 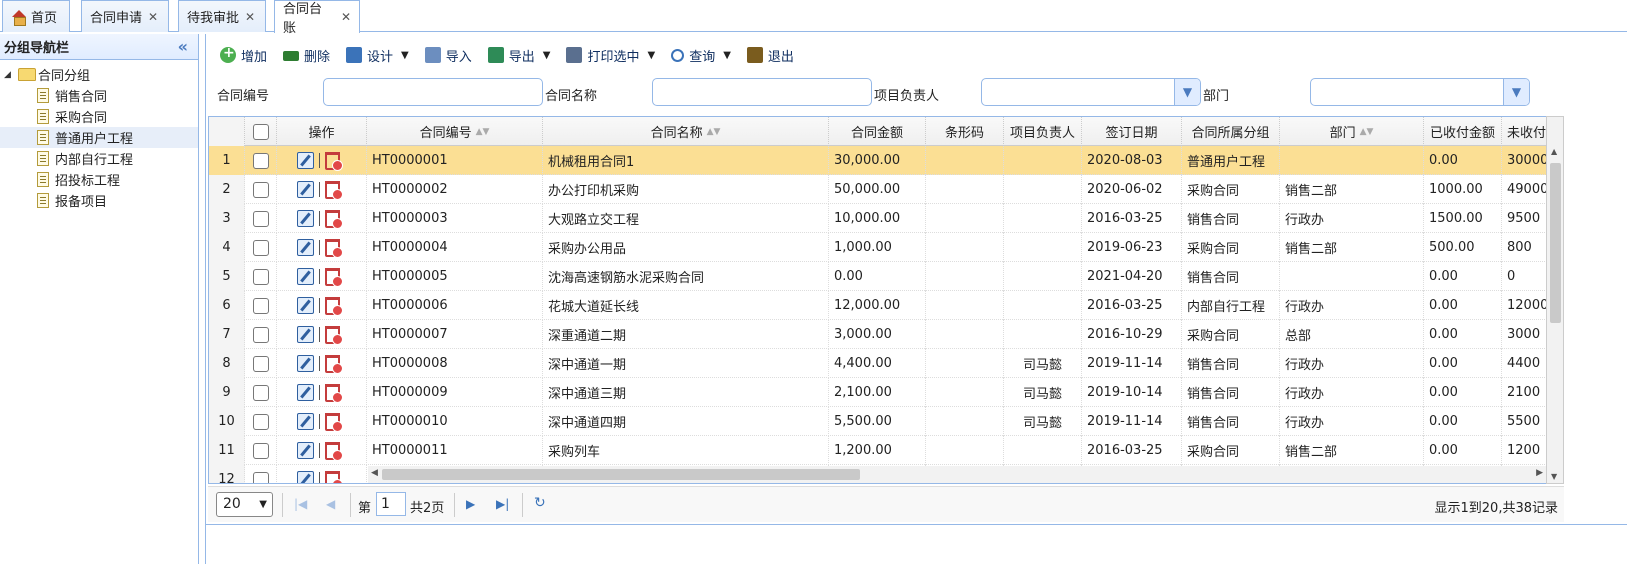 I want to click on tree-node-bidding: 招投标工程, so click(x=99, y=179).